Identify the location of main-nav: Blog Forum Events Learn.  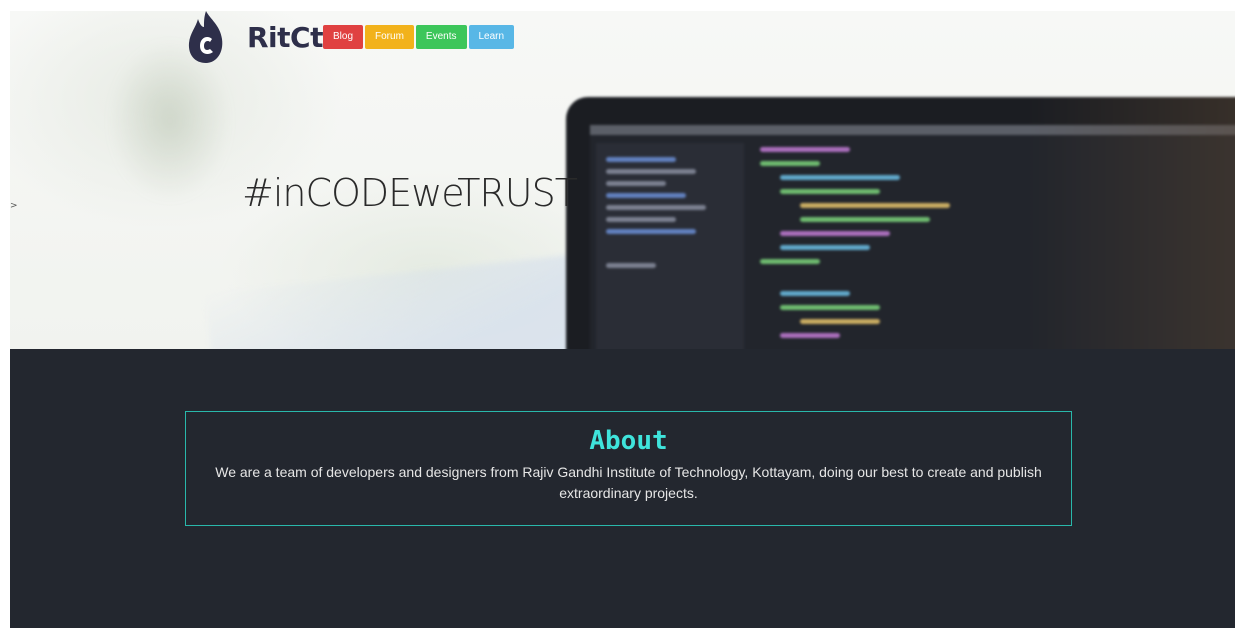
(419, 37).